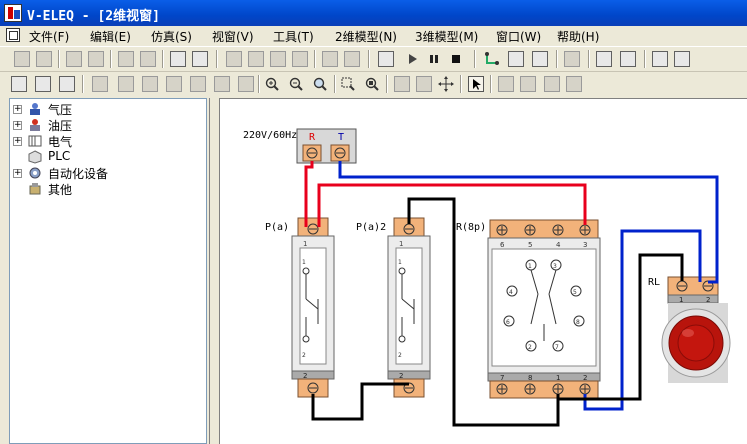 The image size is (747, 444). What do you see at coordinates (22, 59) in the screenshot?
I see `new-file-icon` at bounding box center [22, 59].